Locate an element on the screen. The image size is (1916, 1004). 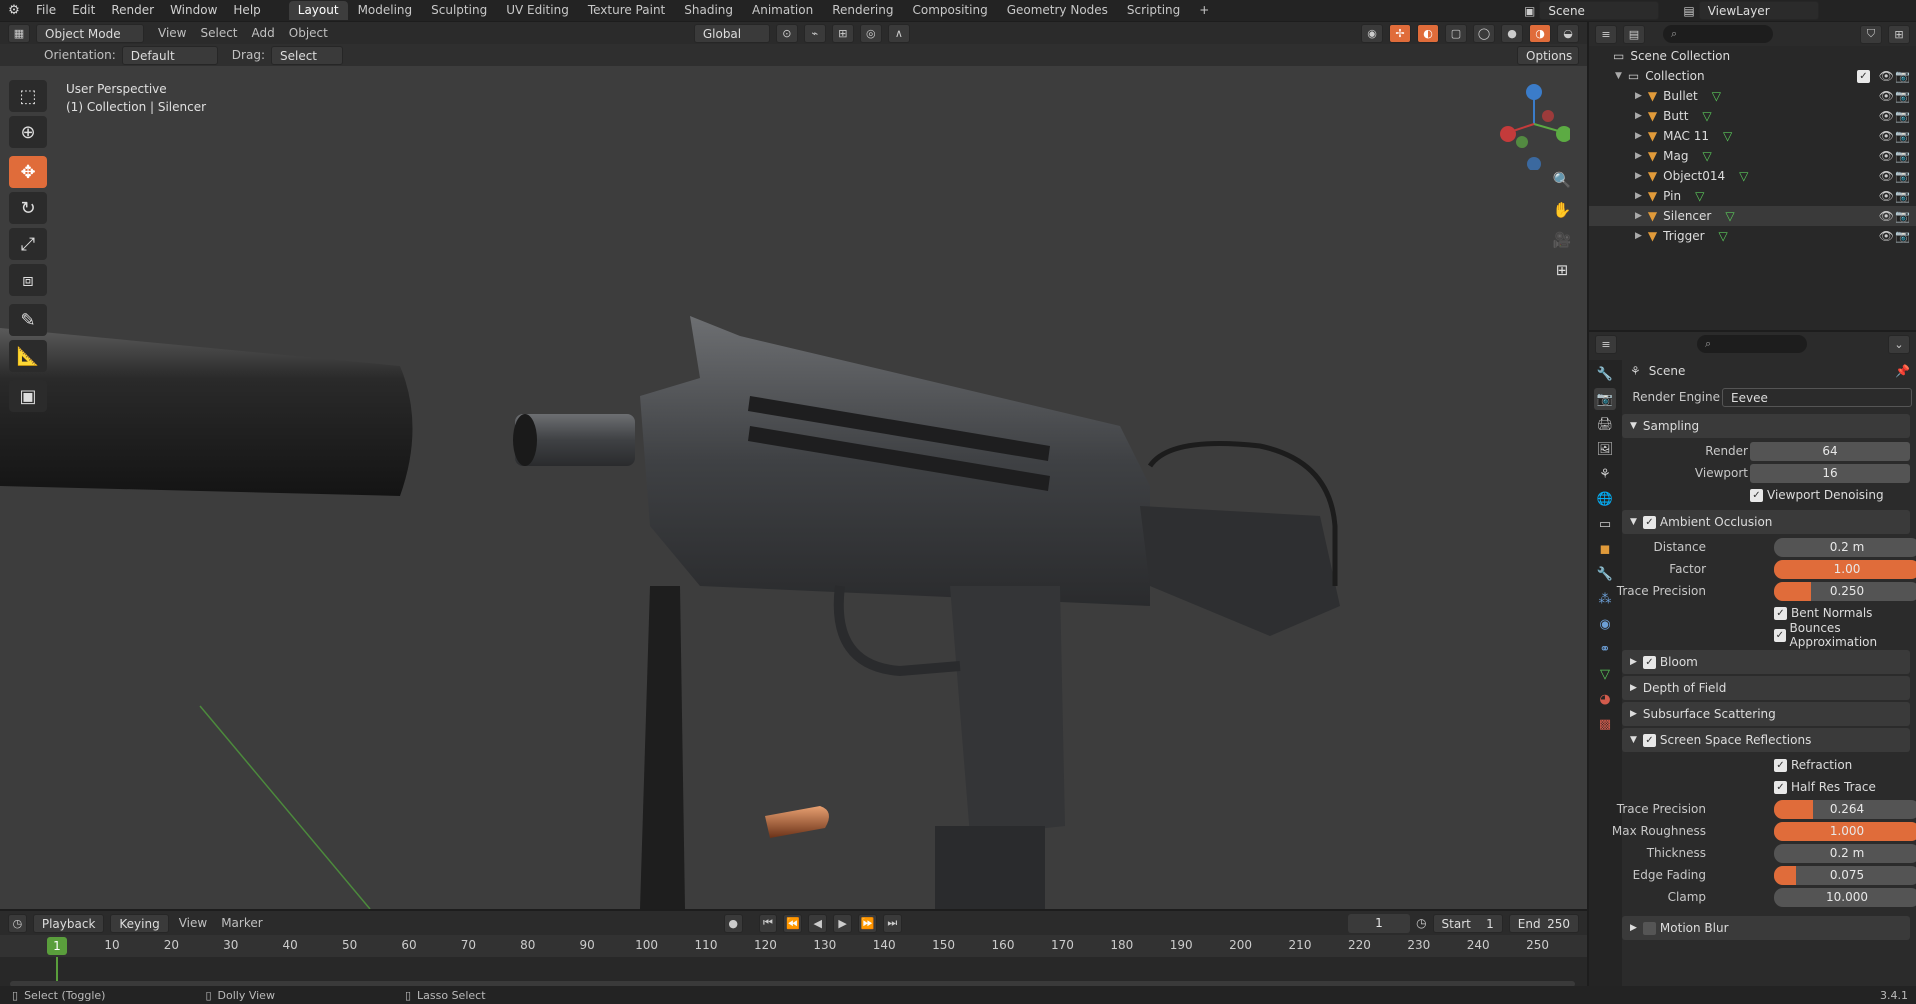
ssr-trace-slider: 0.264 is located at coordinates (1845, 809).